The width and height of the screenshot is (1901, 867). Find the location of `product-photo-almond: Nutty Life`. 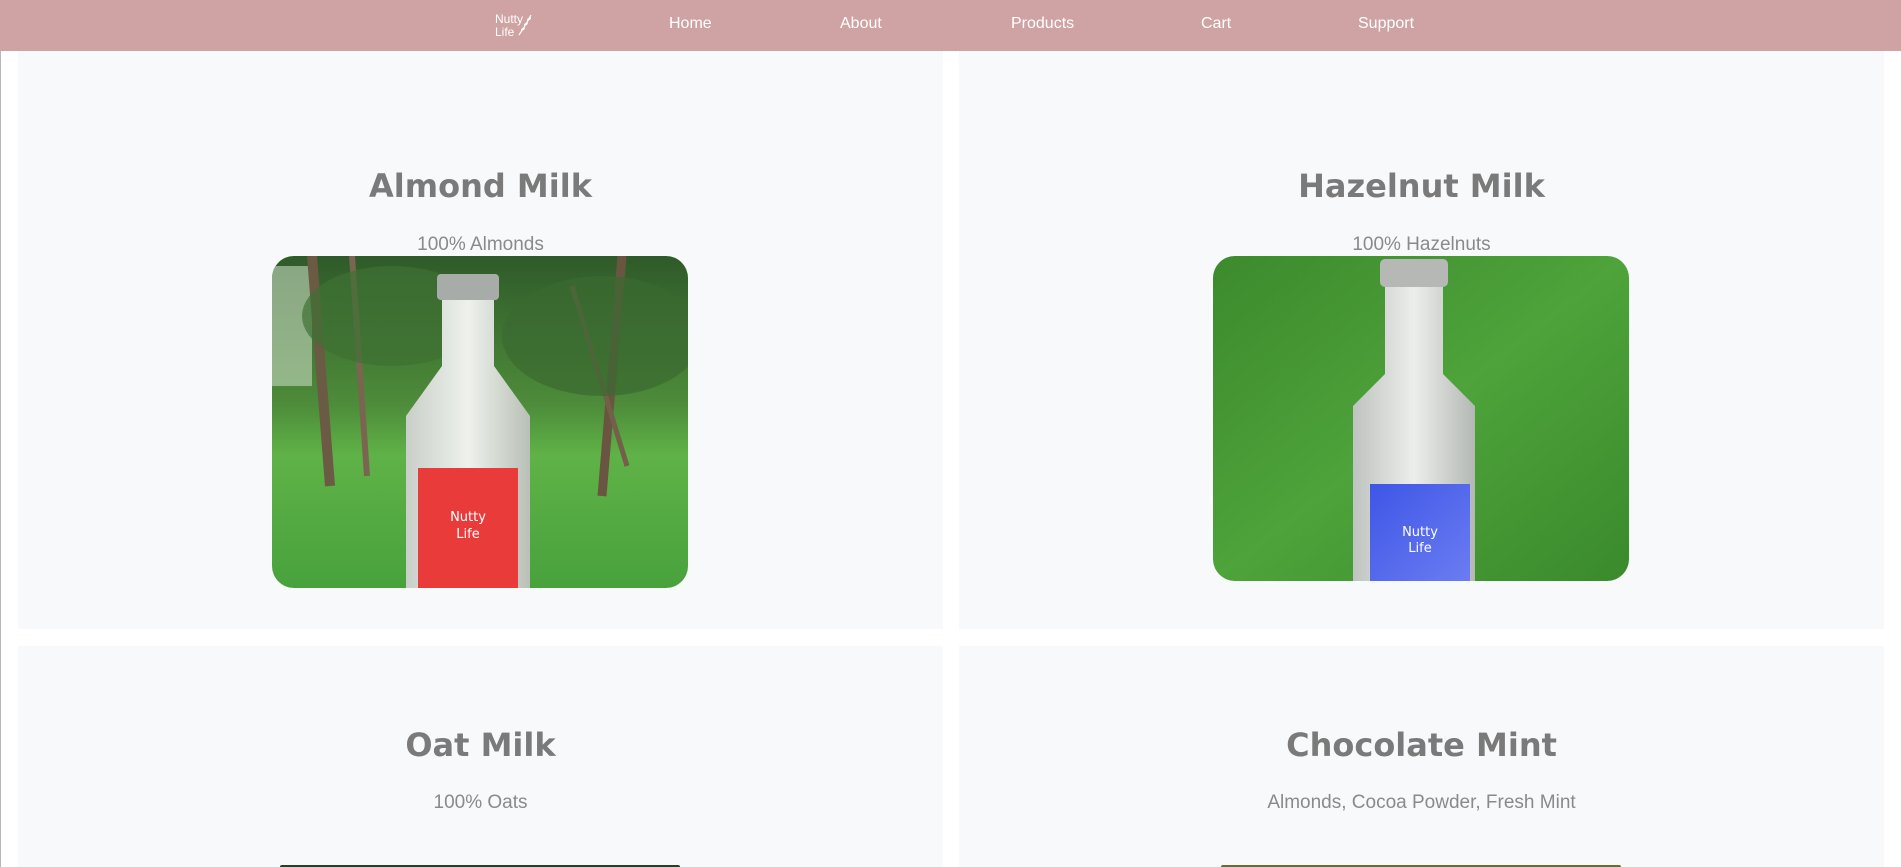

product-photo-almond: Nutty Life is located at coordinates (480, 422).